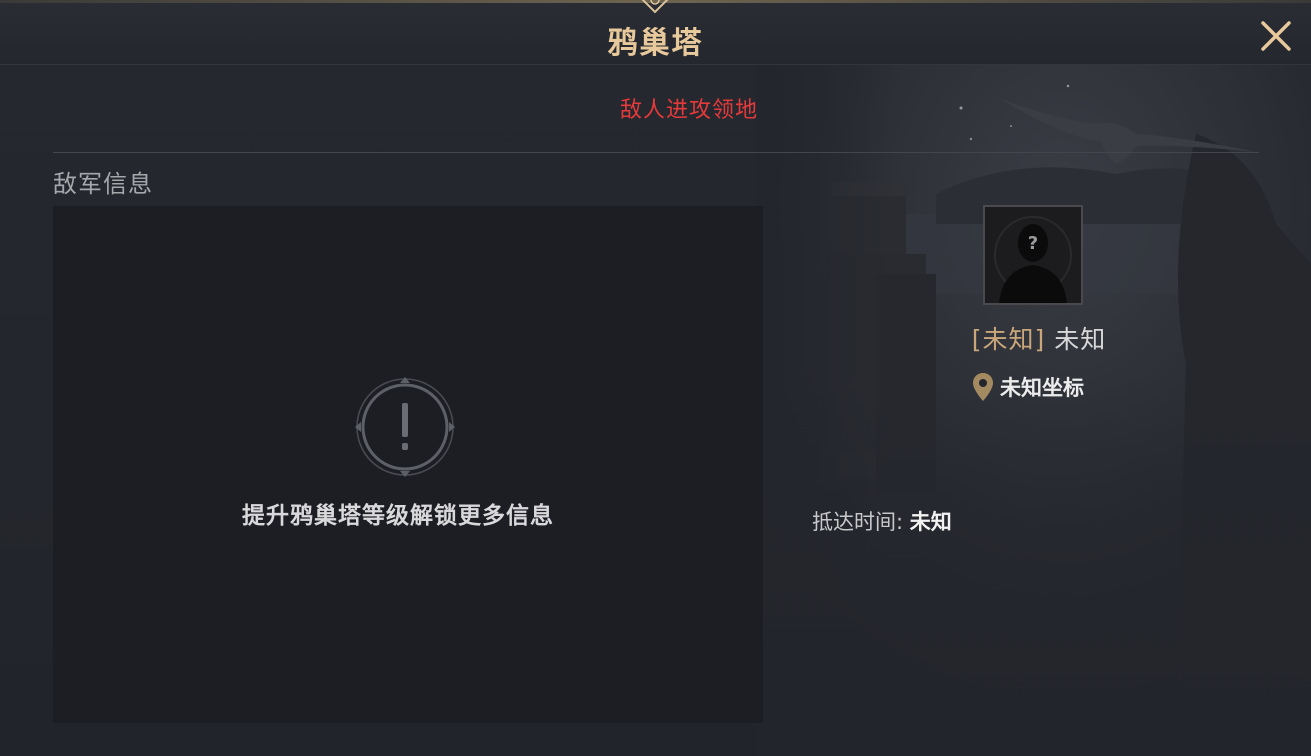  What do you see at coordinates (655, 7) in the screenshot?
I see `crest-icon` at bounding box center [655, 7].